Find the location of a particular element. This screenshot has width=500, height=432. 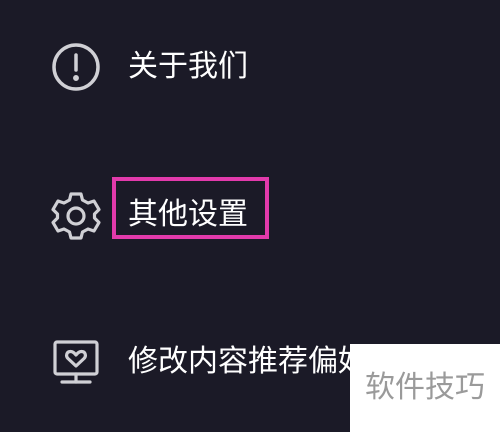

gear-icon is located at coordinates (76, 216).